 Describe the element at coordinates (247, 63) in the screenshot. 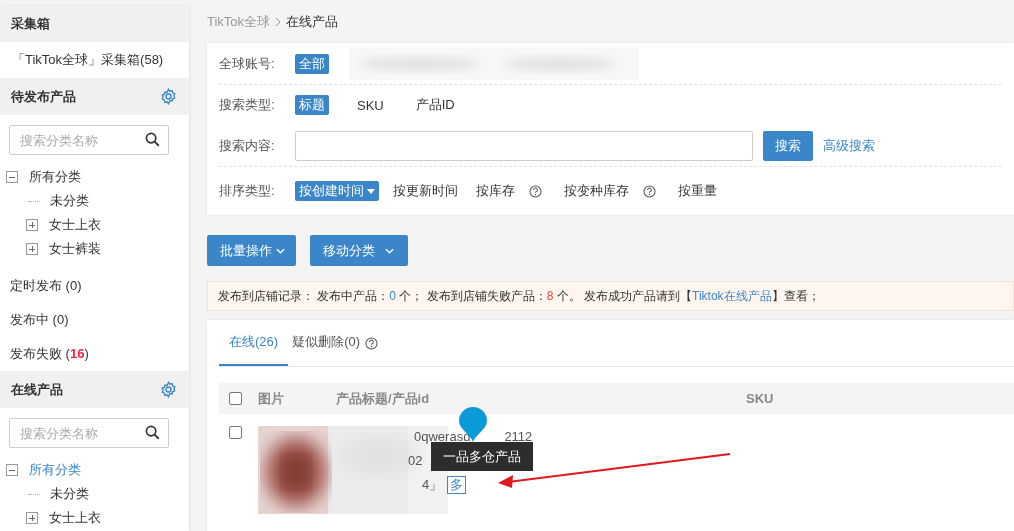

I see `filter-label: 全球账号:` at that location.